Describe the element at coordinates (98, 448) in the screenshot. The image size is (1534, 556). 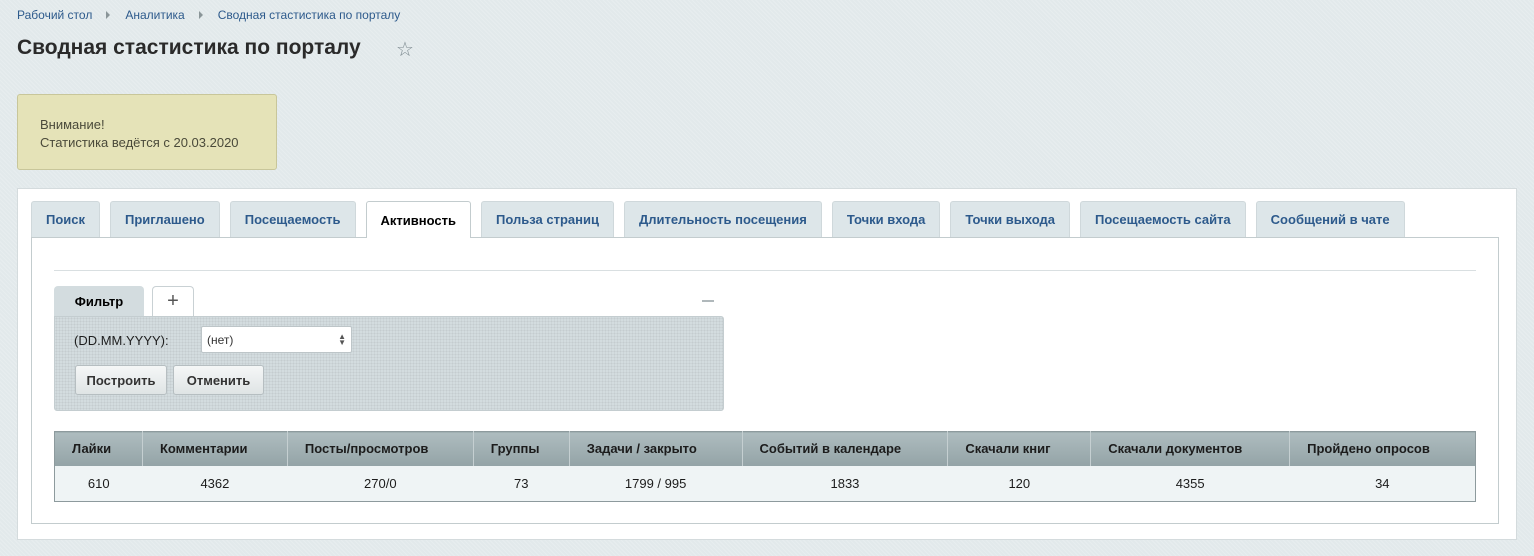
I see `column-header: Лайки` at that location.